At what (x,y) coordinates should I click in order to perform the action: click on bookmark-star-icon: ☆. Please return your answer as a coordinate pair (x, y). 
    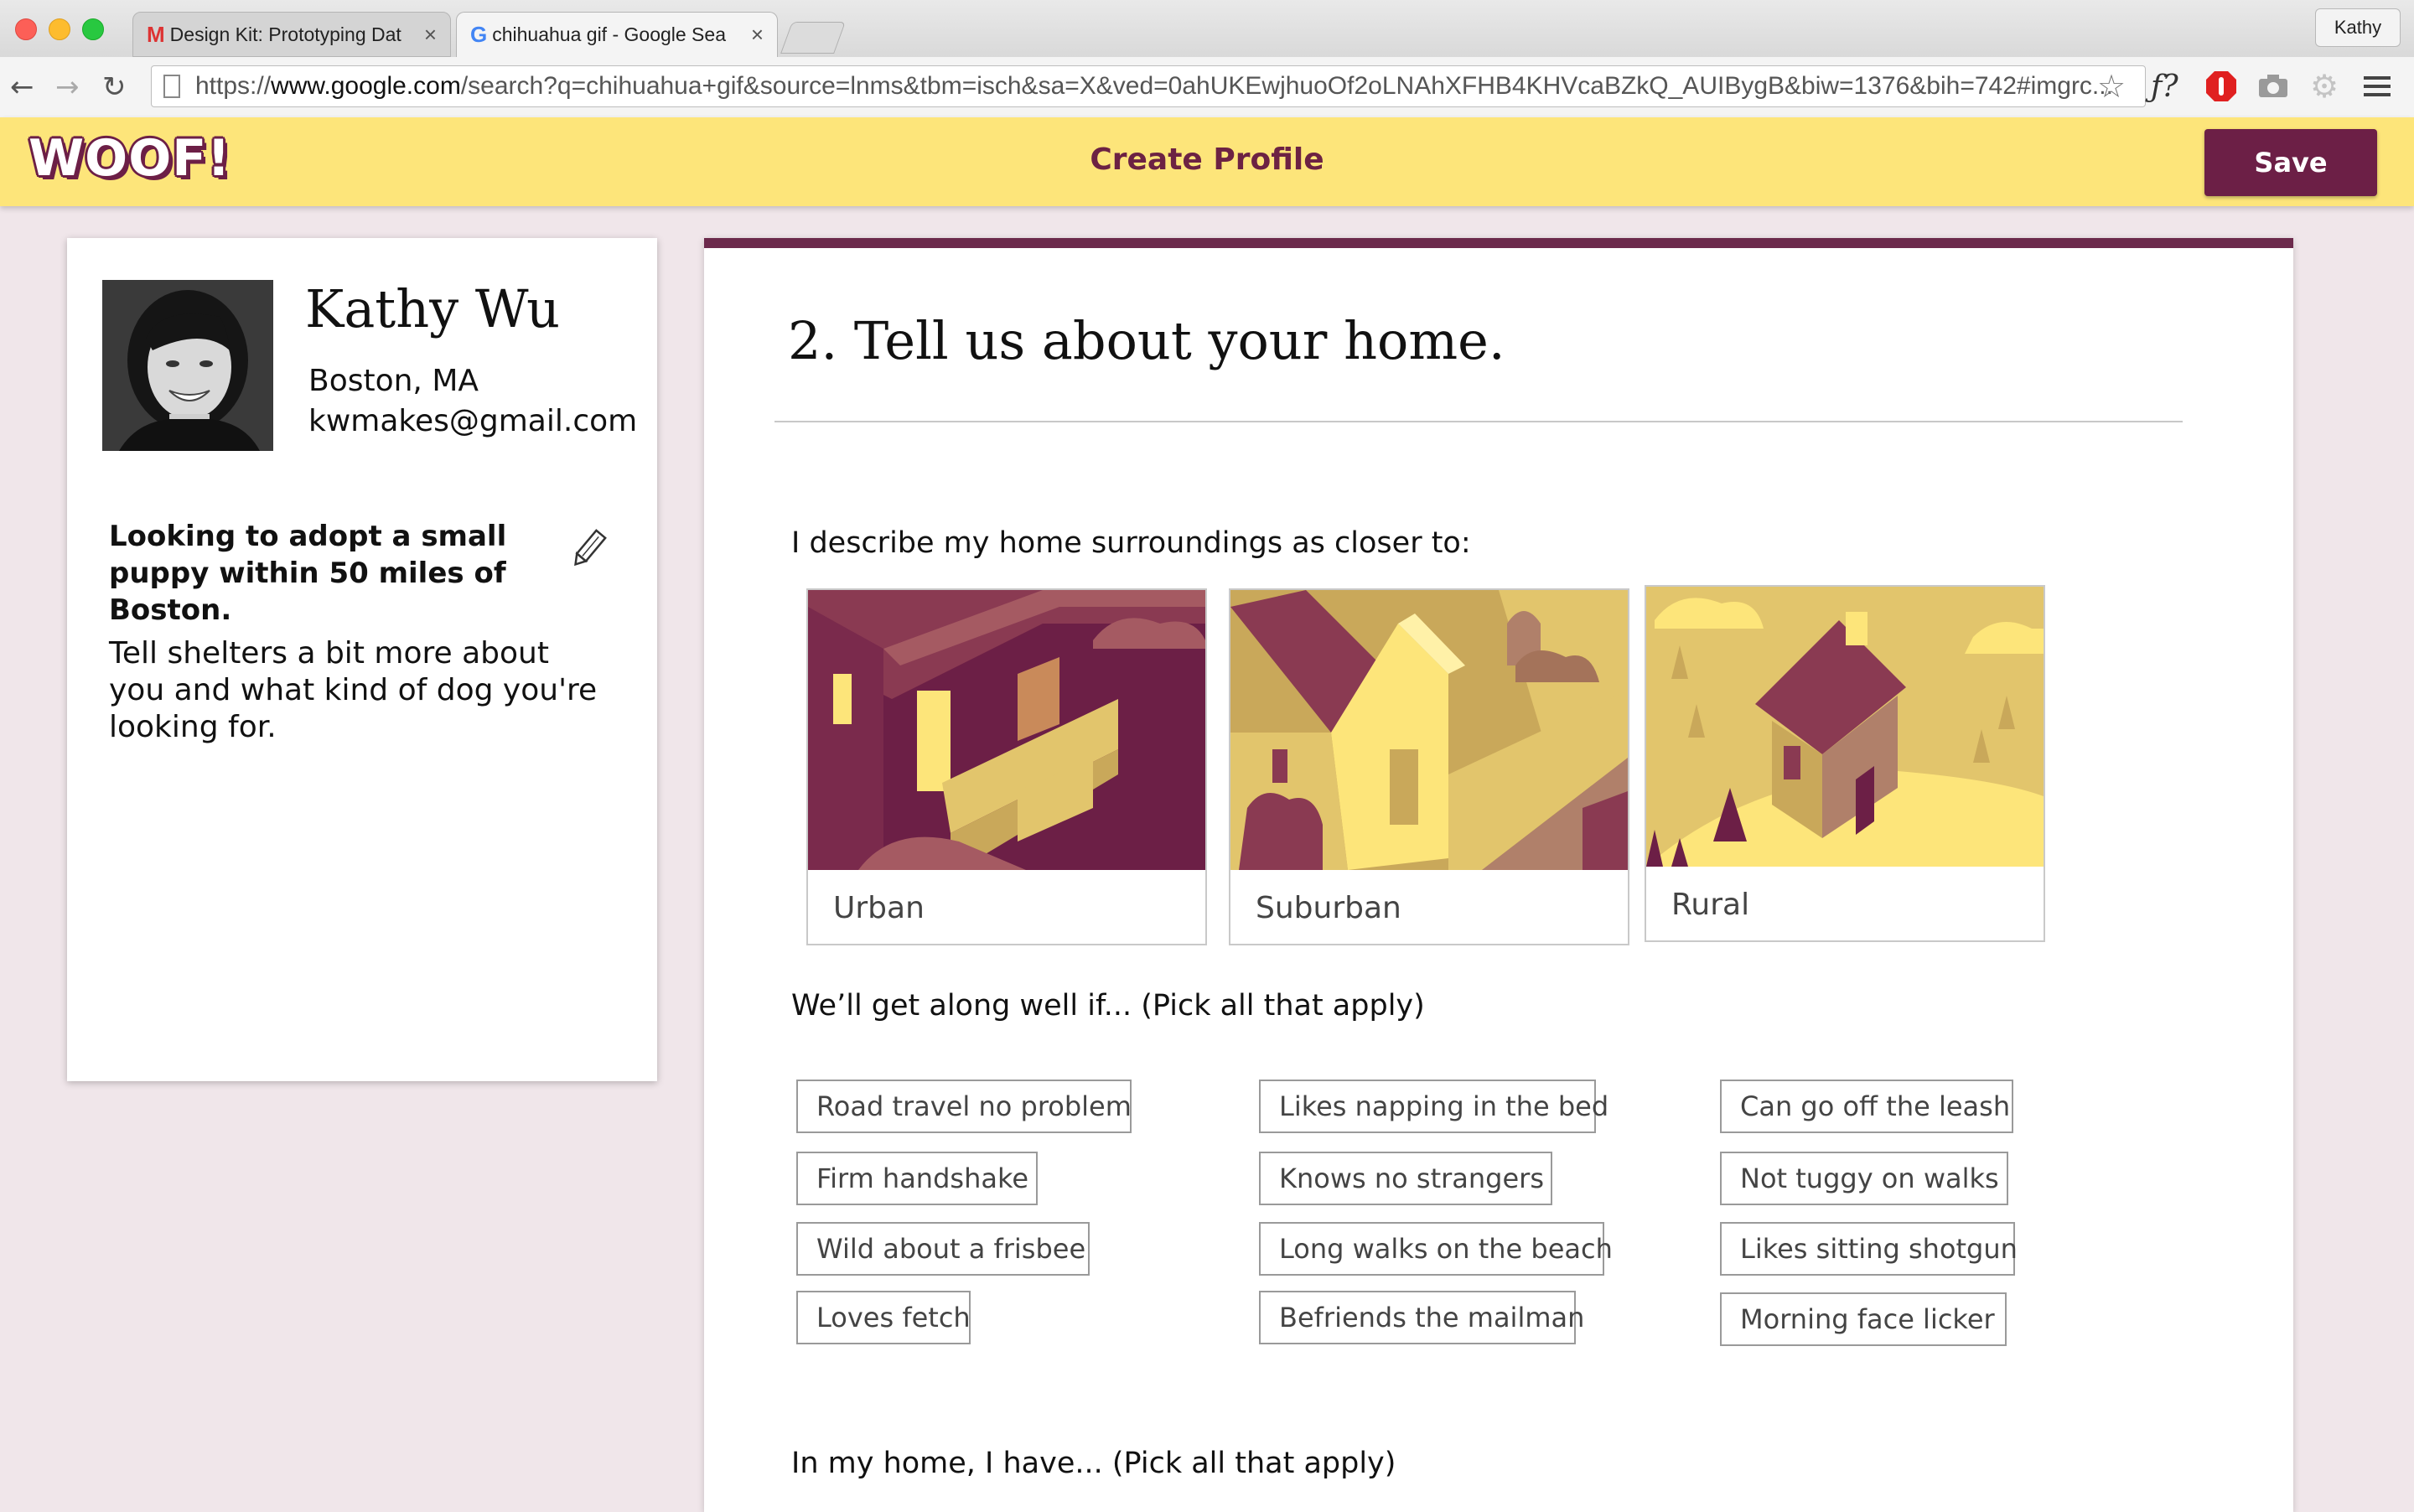
    Looking at the image, I should click on (2111, 86).